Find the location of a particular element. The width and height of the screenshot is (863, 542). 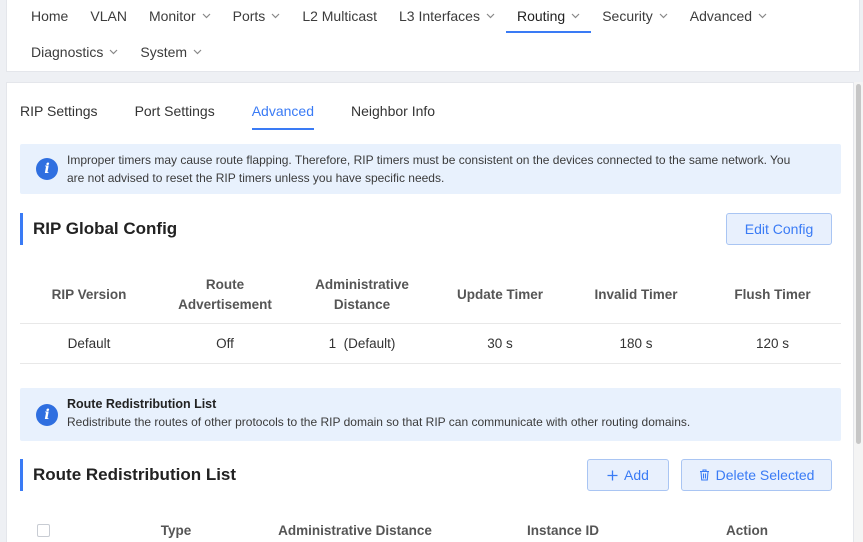

select-all-checkbox is located at coordinates (43, 530).